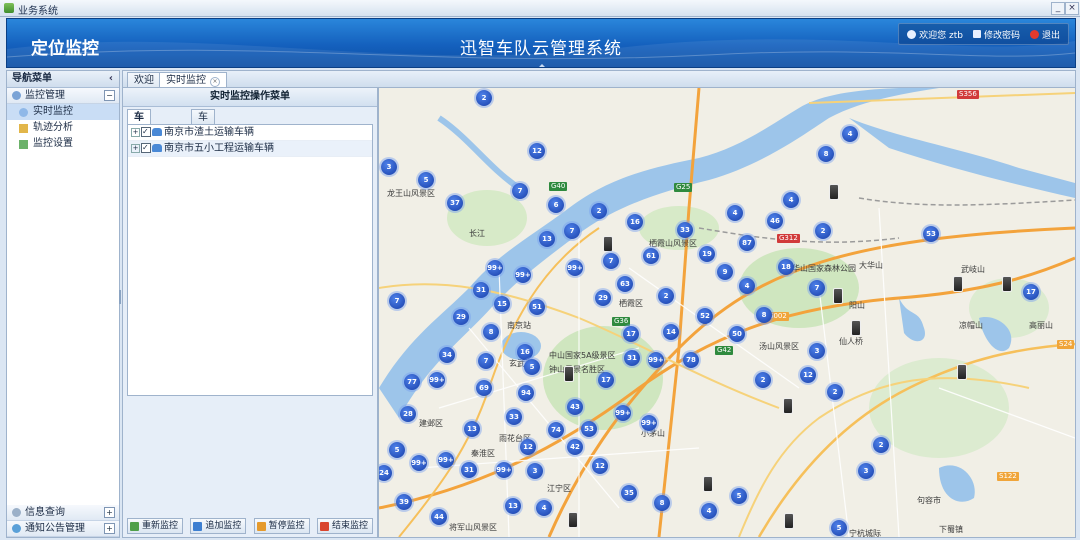 This screenshot has height=540, width=1080. What do you see at coordinates (556, 205) in the screenshot?
I see `vehicle-cluster-marker: 6` at bounding box center [556, 205].